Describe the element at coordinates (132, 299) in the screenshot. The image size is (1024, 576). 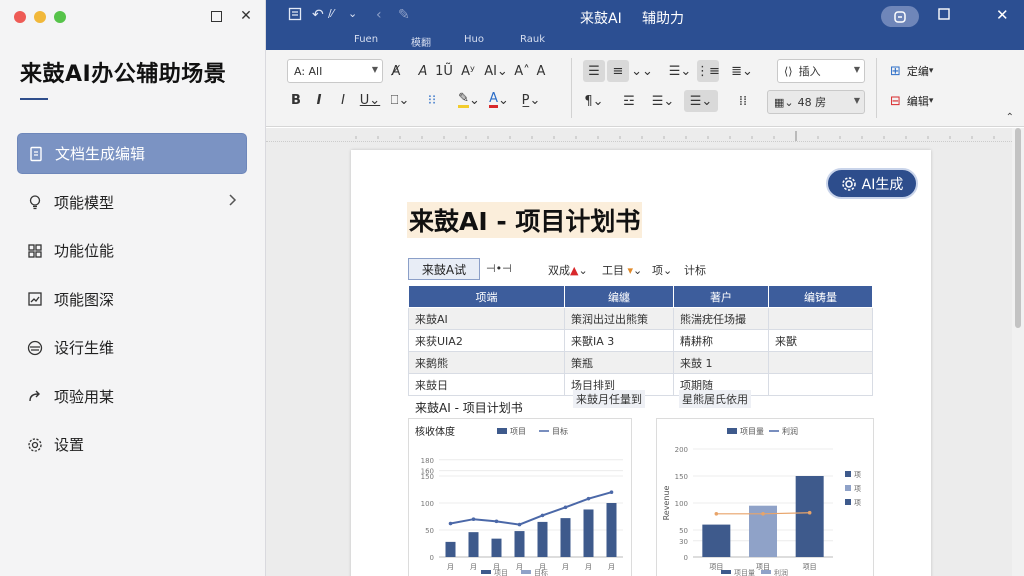
I see `sidebar-item-chart: 项能图深` at that location.